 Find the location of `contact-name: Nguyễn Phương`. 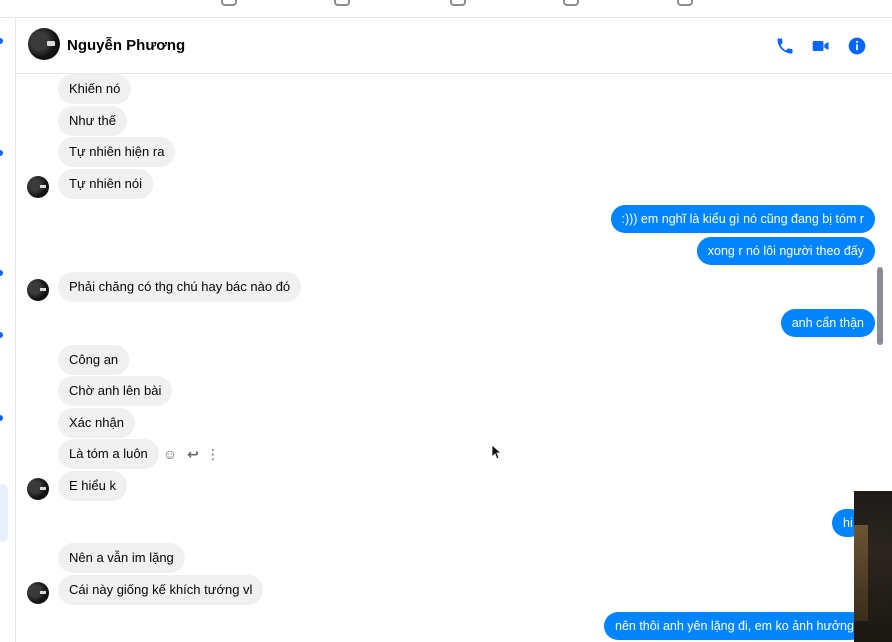

contact-name: Nguyễn Phương is located at coordinates (126, 45).